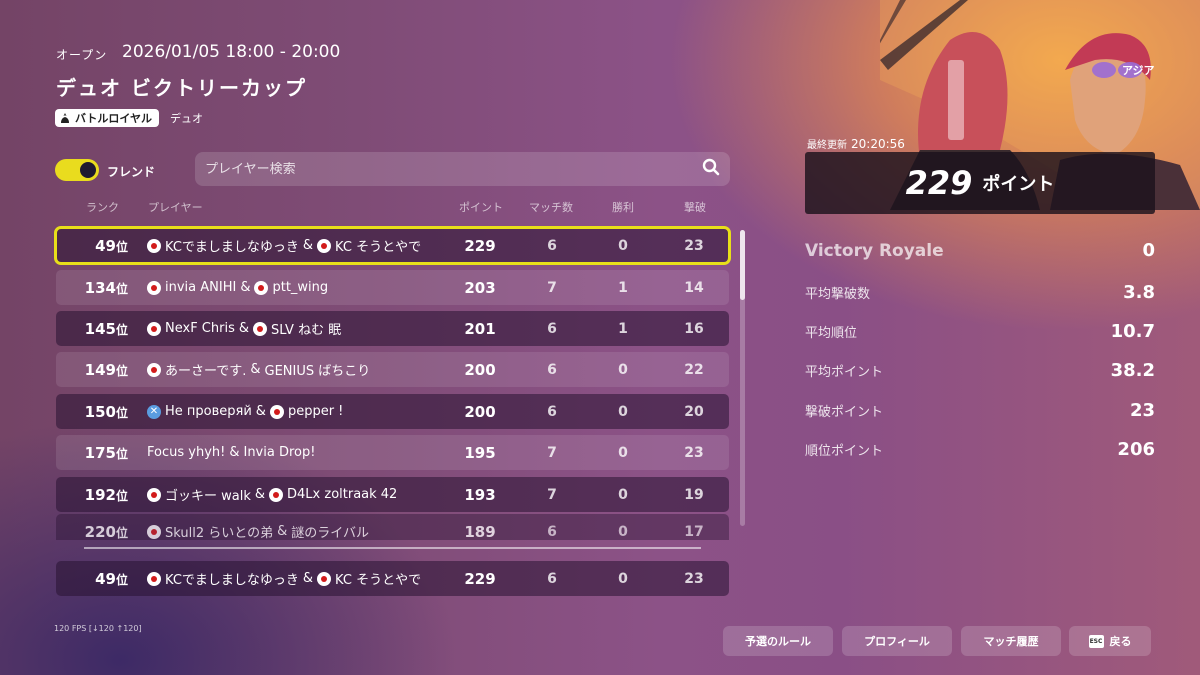  Describe the element at coordinates (392, 245) in the screenshot. I see `table-row-selected: 49位 KCでましましなゆっき & KC そうとやで 229 6 0 23` at that location.